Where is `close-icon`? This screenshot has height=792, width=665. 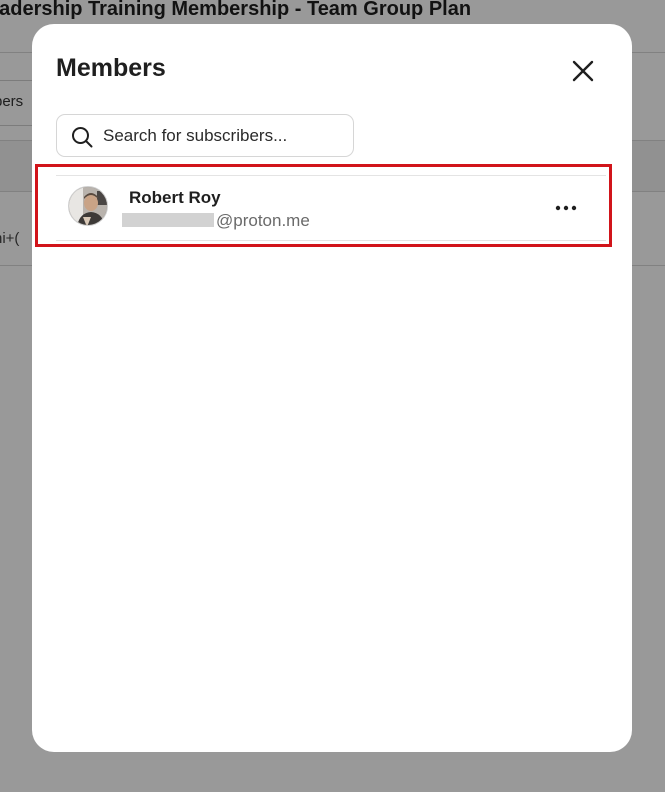 close-icon is located at coordinates (583, 71).